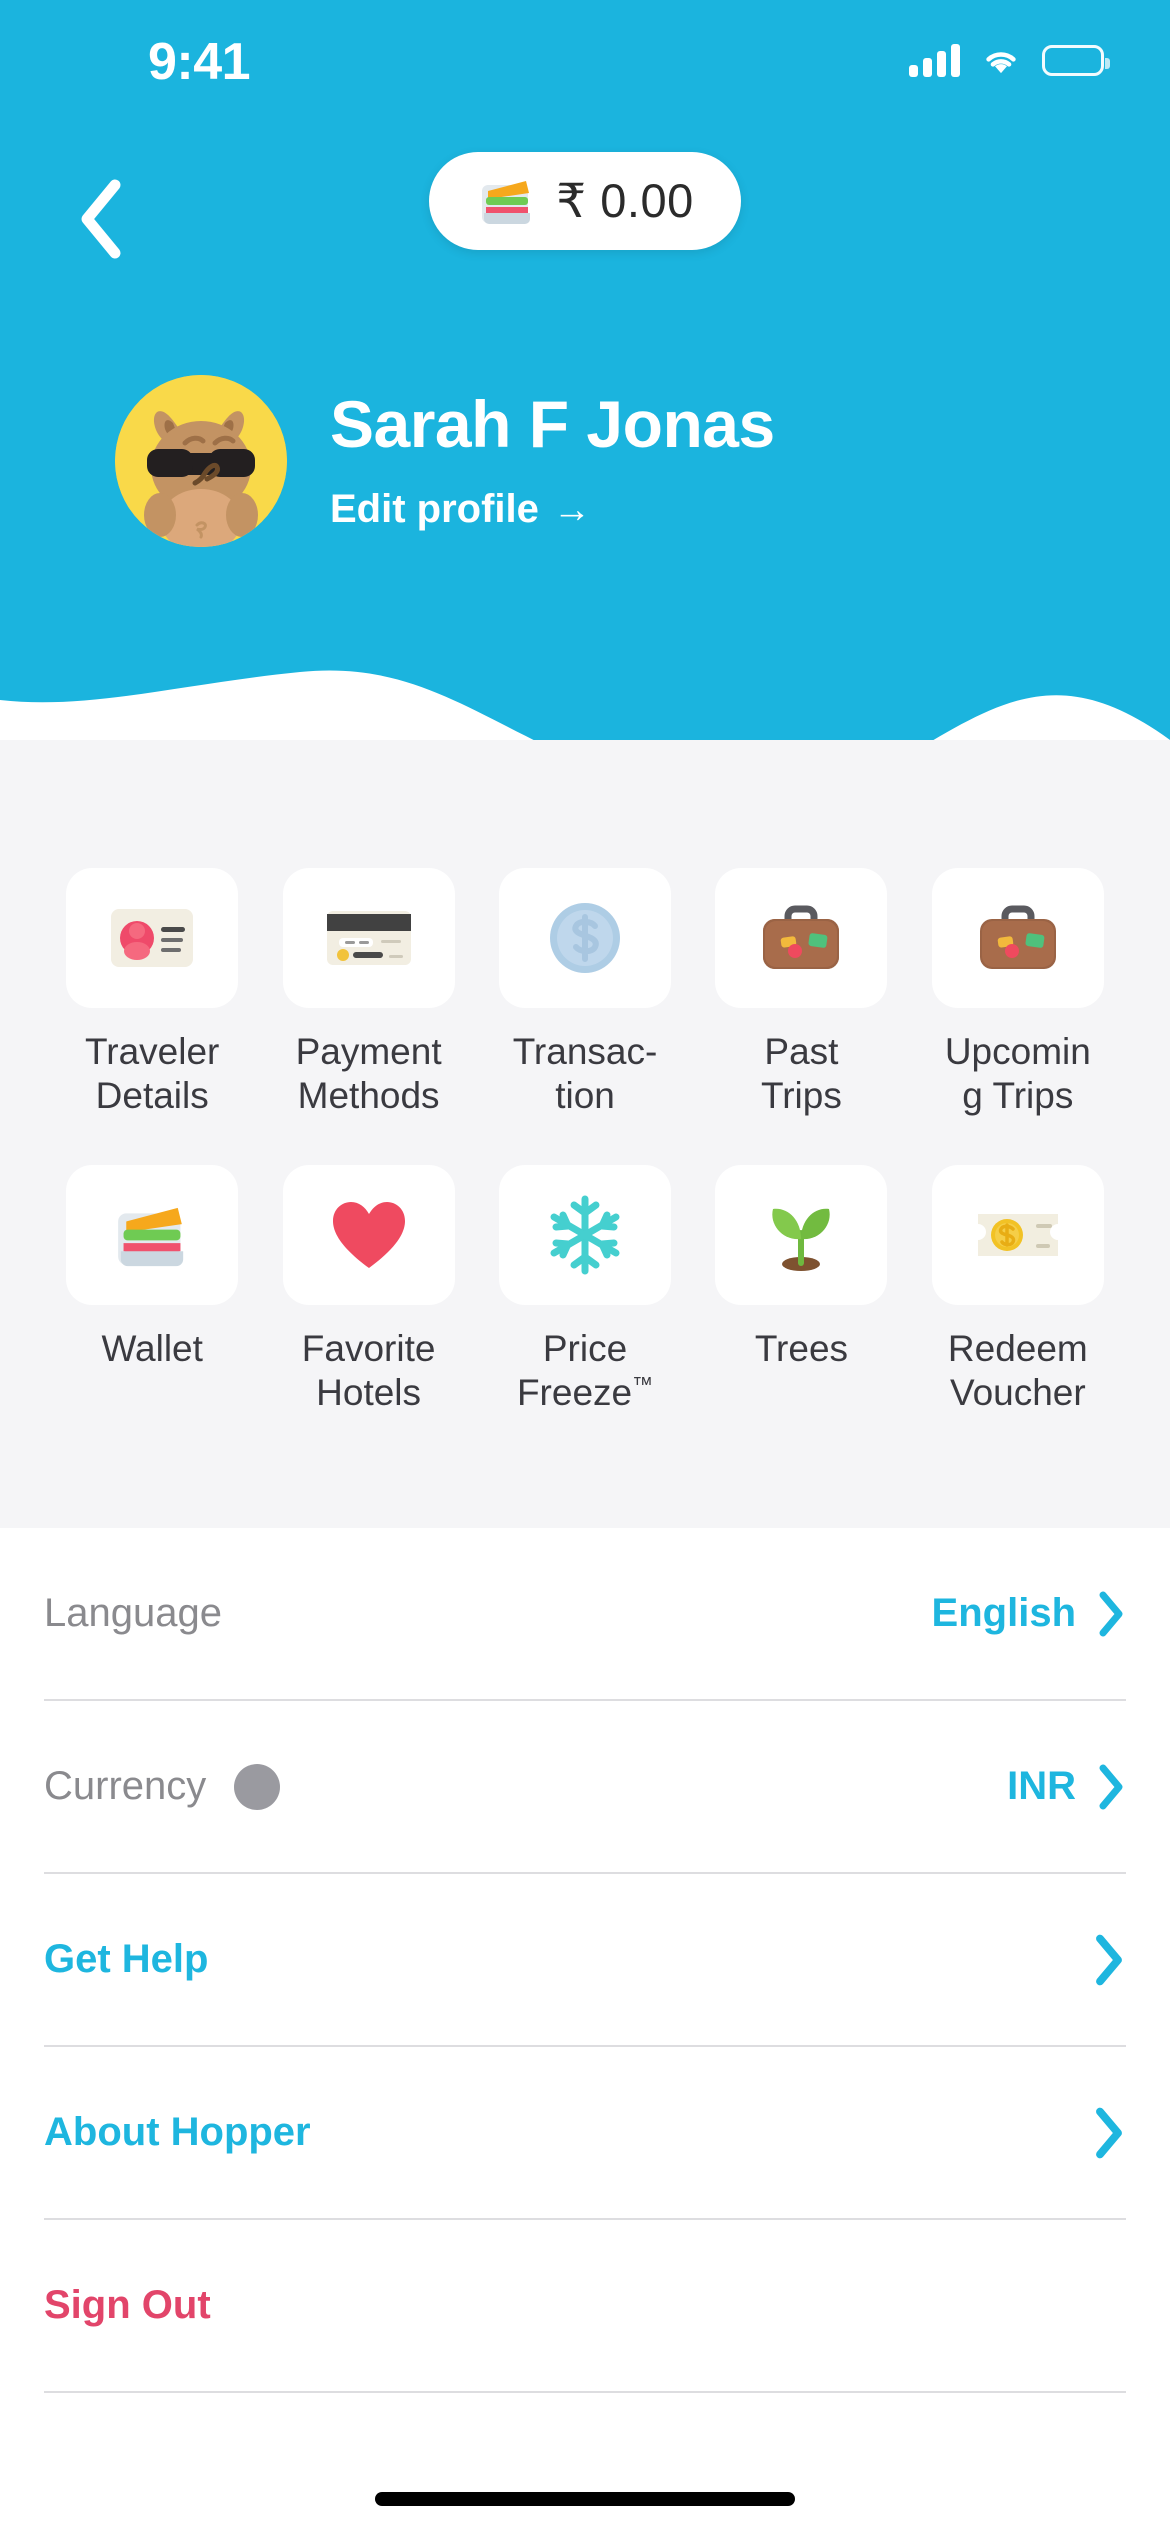 The image size is (1170, 2532). I want to click on trademark-mark: ™, so click(643, 1385).